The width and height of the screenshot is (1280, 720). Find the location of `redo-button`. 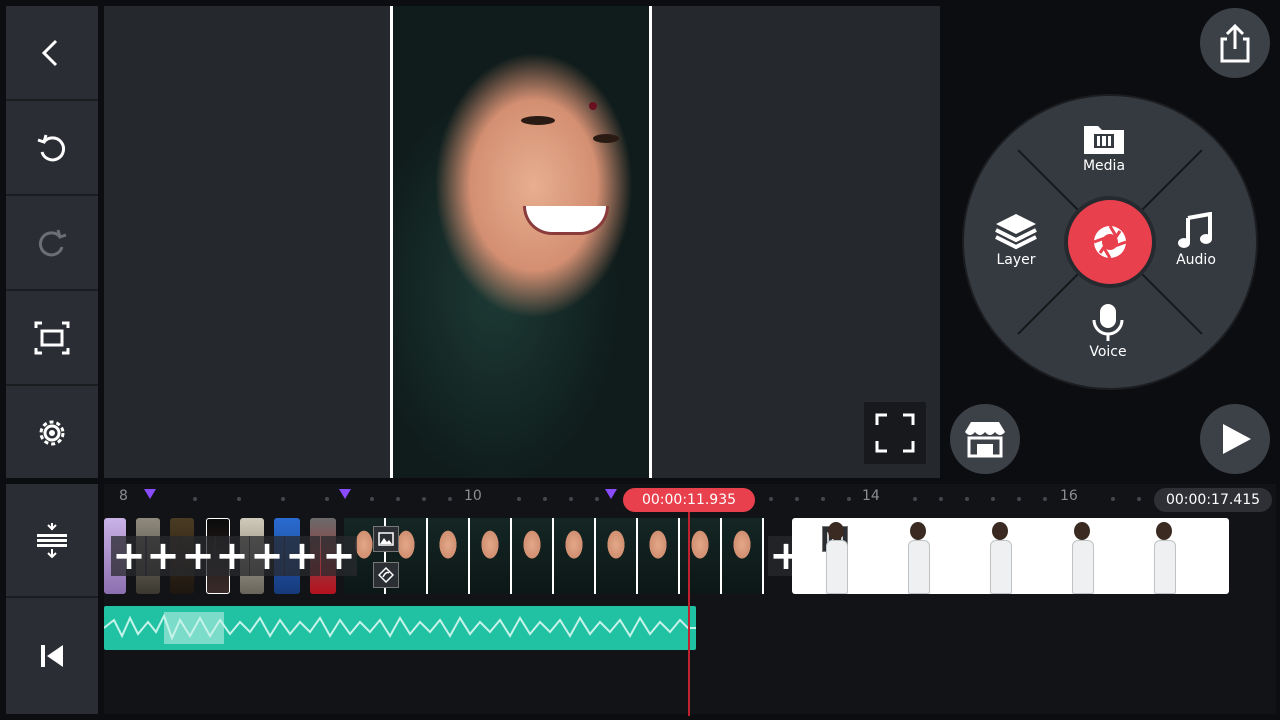

redo-button is located at coordinates (52, 243).